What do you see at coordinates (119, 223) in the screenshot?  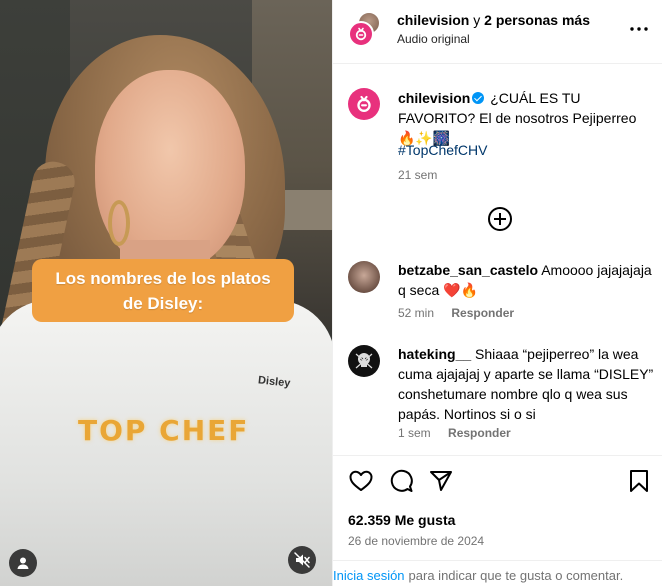 I see `person-earring` at bounding box center [119, 223].